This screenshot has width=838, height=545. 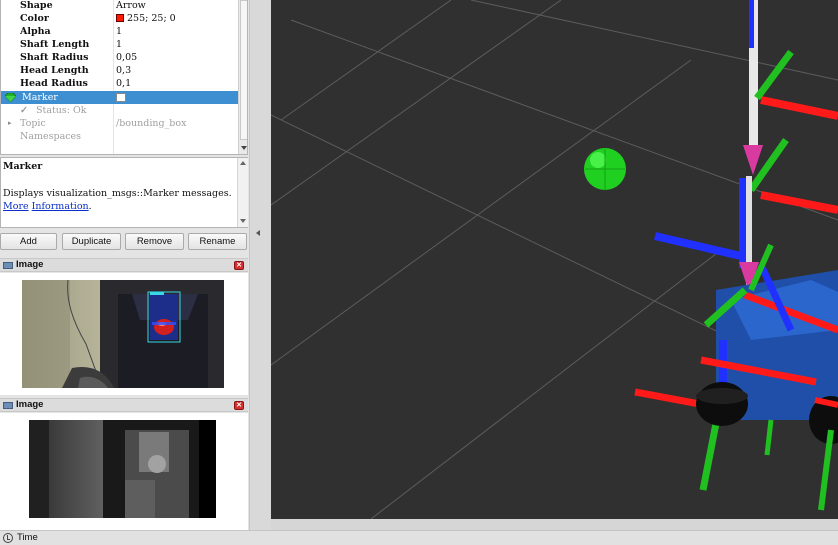 I want to click on property-row-shaft-length: Shaft Length 1, so click(x=119, y=44).